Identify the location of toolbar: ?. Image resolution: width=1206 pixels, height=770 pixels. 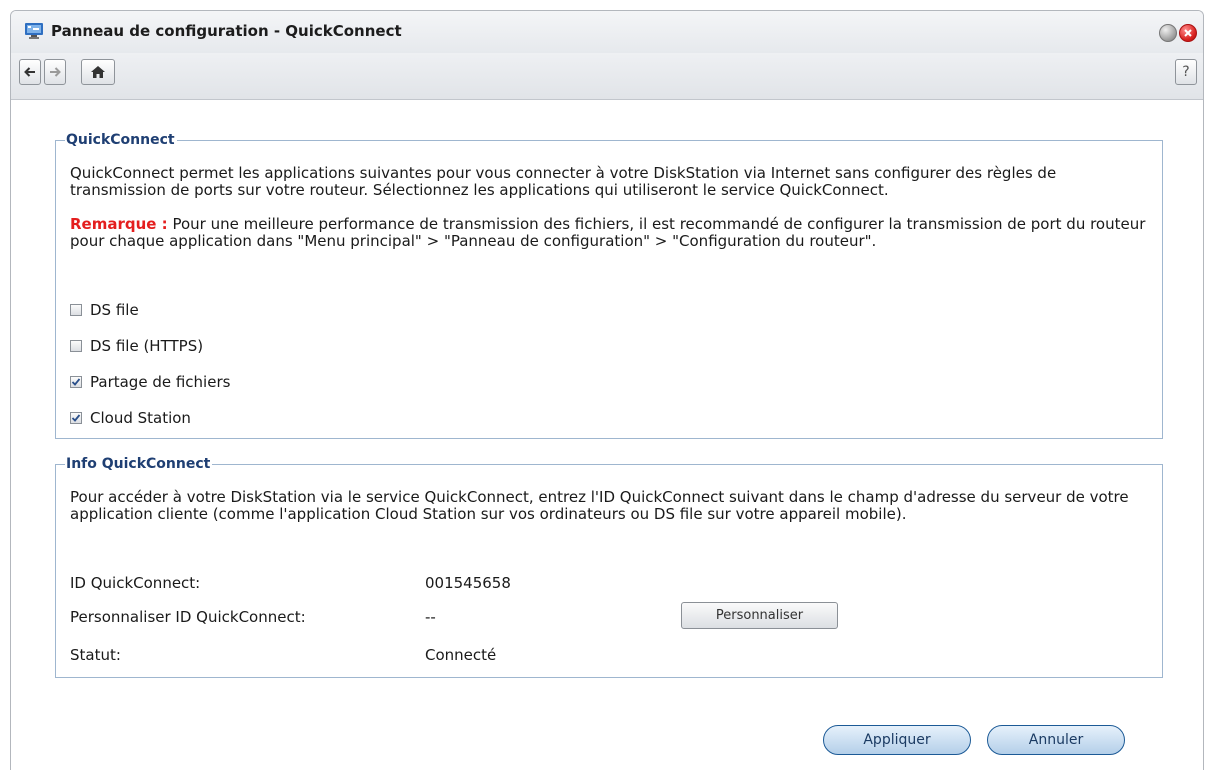
(607, 76).